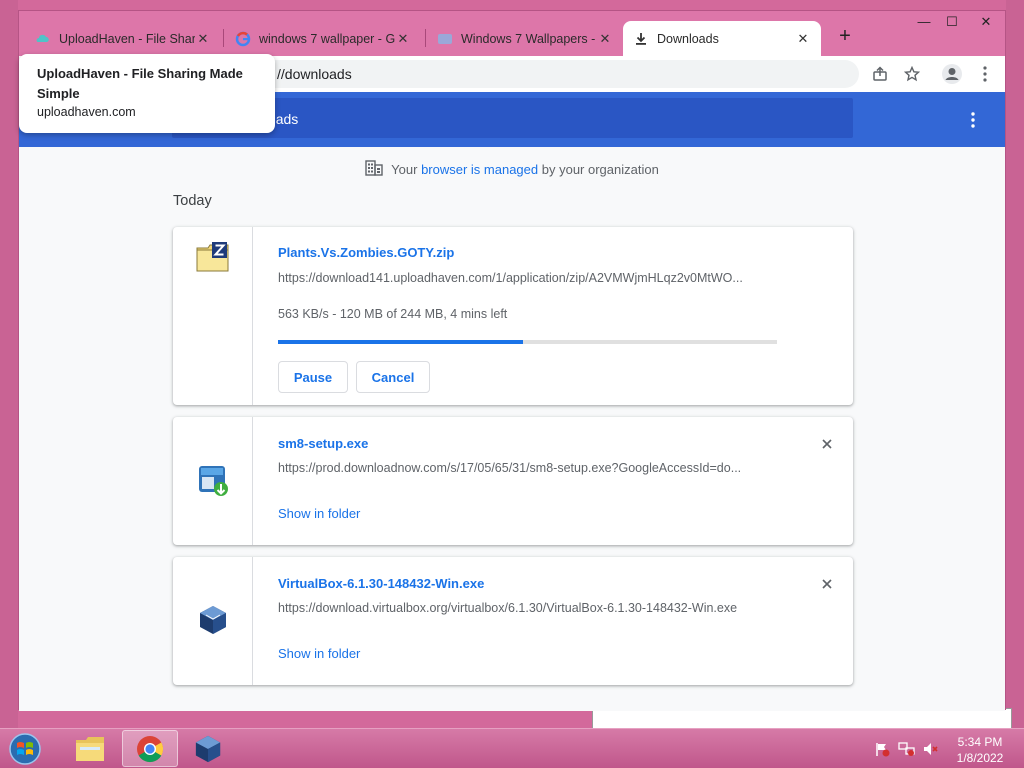 This screenshot has height=768, width=1024. Describe the element at coordinates (952, 22) in the screenshot. I see `maximize-button: ☐` at that location.